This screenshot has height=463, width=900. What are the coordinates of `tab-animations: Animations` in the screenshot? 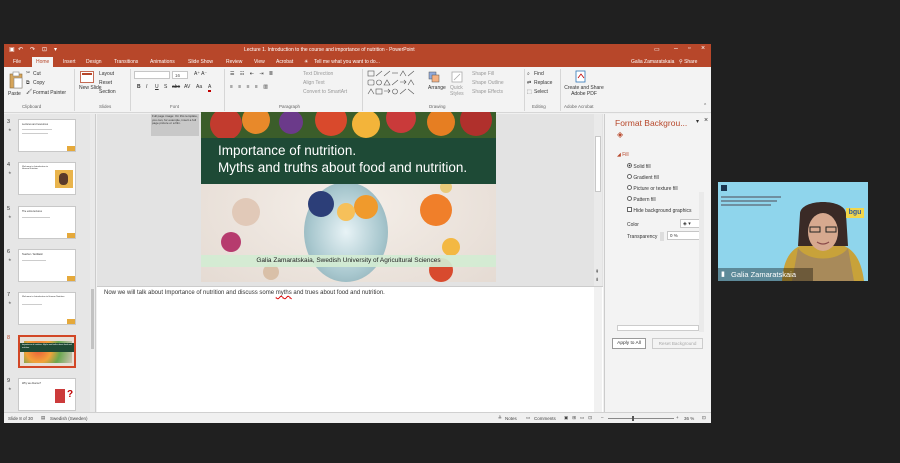 It's located at (162, 62).